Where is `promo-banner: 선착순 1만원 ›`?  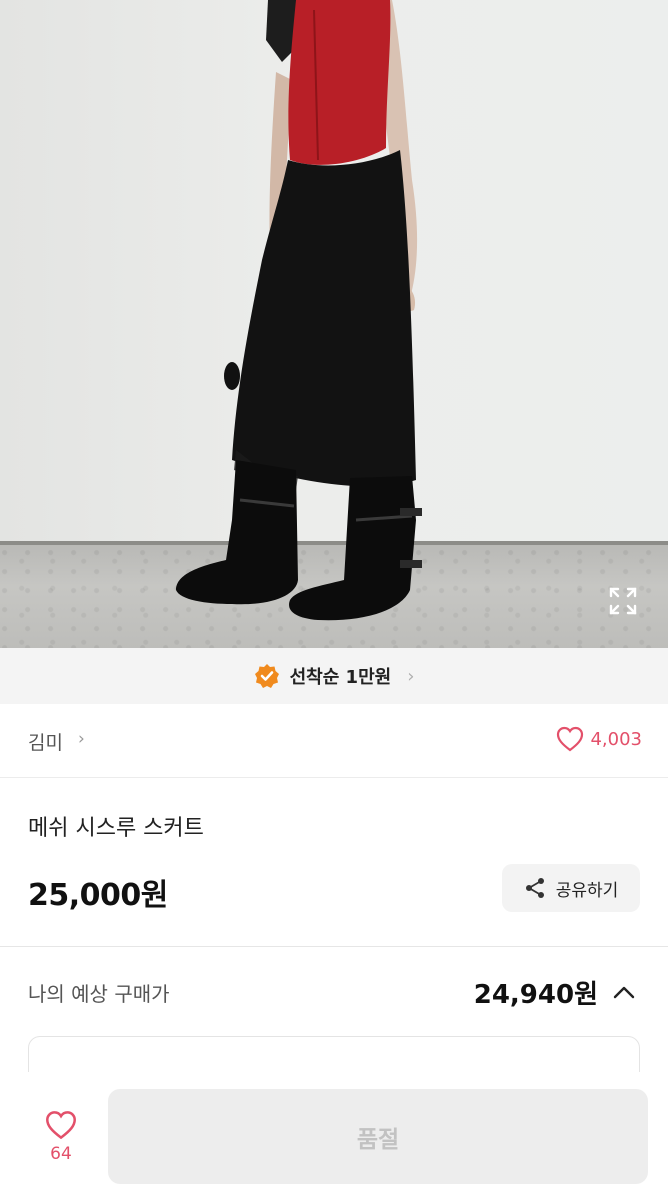
promo-banner: 선착순 1만원 › is located at coordinates (334, 676).